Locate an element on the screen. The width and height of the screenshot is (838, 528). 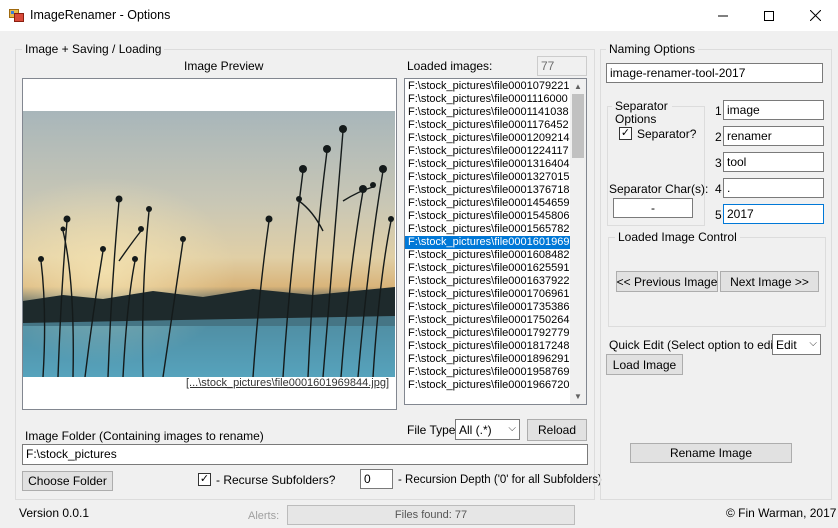
list-scrollbar: ▲ ▼ is located at coordinates (578, 241).